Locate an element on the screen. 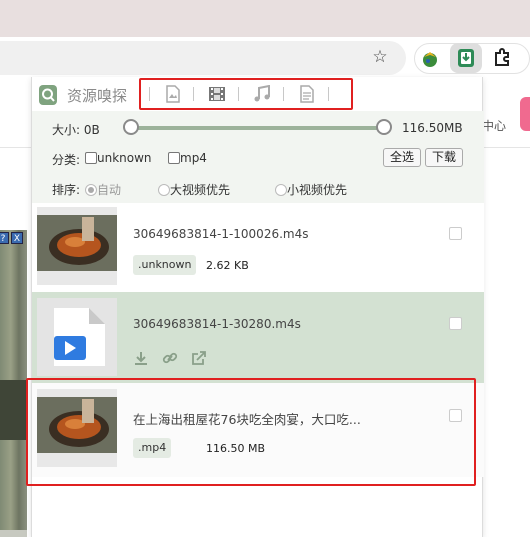  document-tab-icon is located at coordinates (307, 94).